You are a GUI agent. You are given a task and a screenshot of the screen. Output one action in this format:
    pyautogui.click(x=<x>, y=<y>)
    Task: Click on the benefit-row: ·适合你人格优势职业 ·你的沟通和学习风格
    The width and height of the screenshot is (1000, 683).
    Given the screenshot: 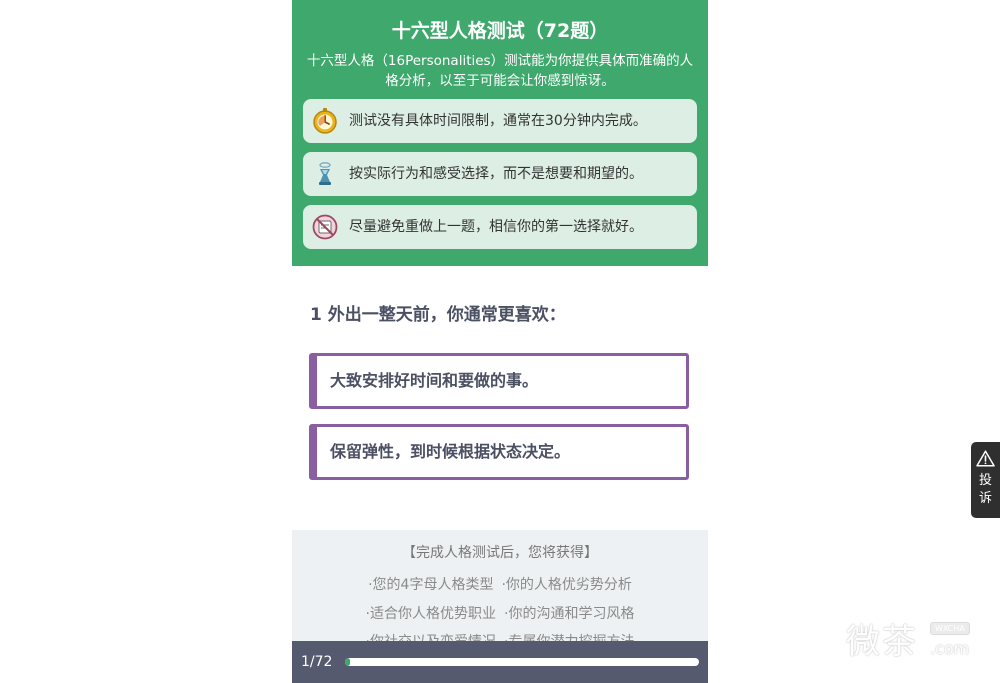 What is the action you would take?
    pyautogui.click(x=500, y=613)
    